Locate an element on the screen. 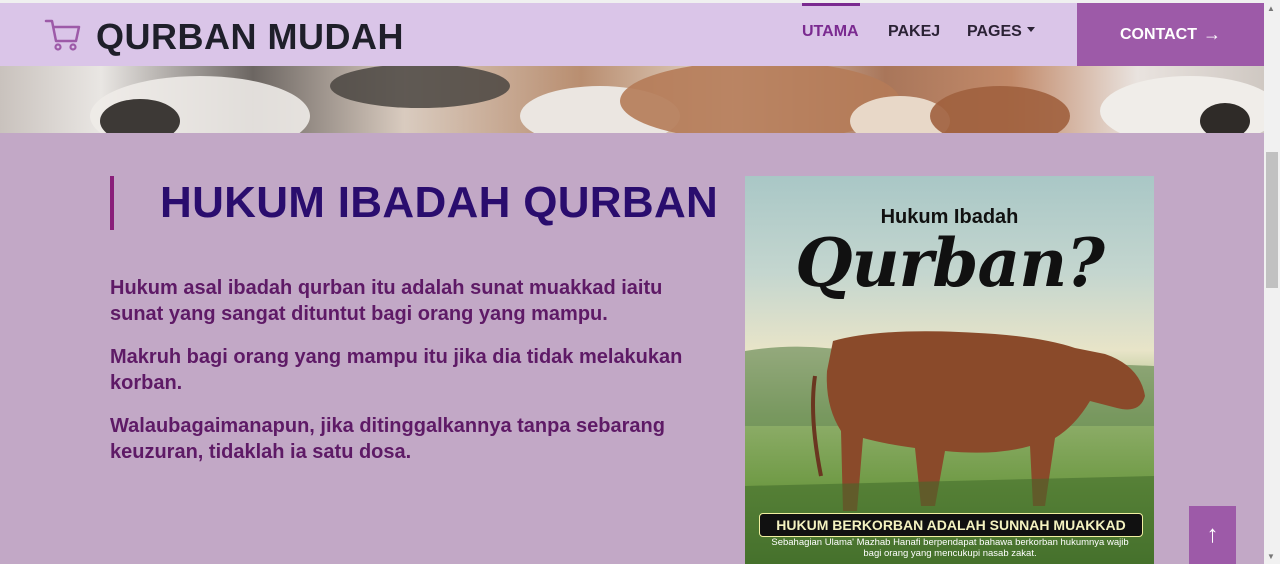 Image resolution: width=1280 pixels, height=564 pixels. navbar: QURBAN MUDAH UTAMA PAKEJ PAGES CONTACT → is located at coordinates (632, 34).